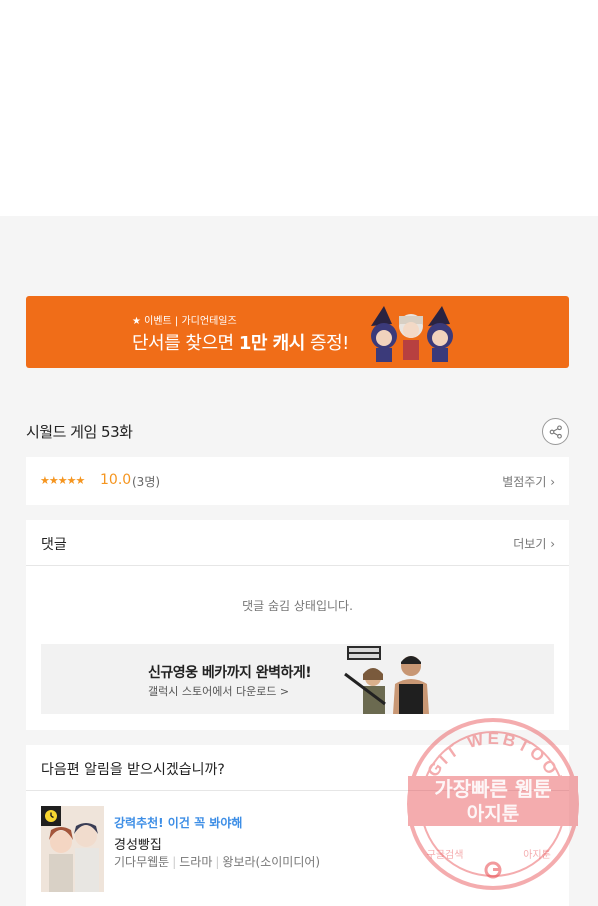  What do you see at coordinates (62, 480) in the screenshot?
I see `star-rating-icon: ★★★★★` at bounding box center [62, 480].